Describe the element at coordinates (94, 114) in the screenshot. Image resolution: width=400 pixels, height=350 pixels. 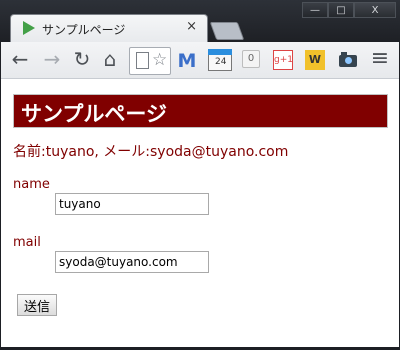
I see `page-title: サンプルページ` at that location.